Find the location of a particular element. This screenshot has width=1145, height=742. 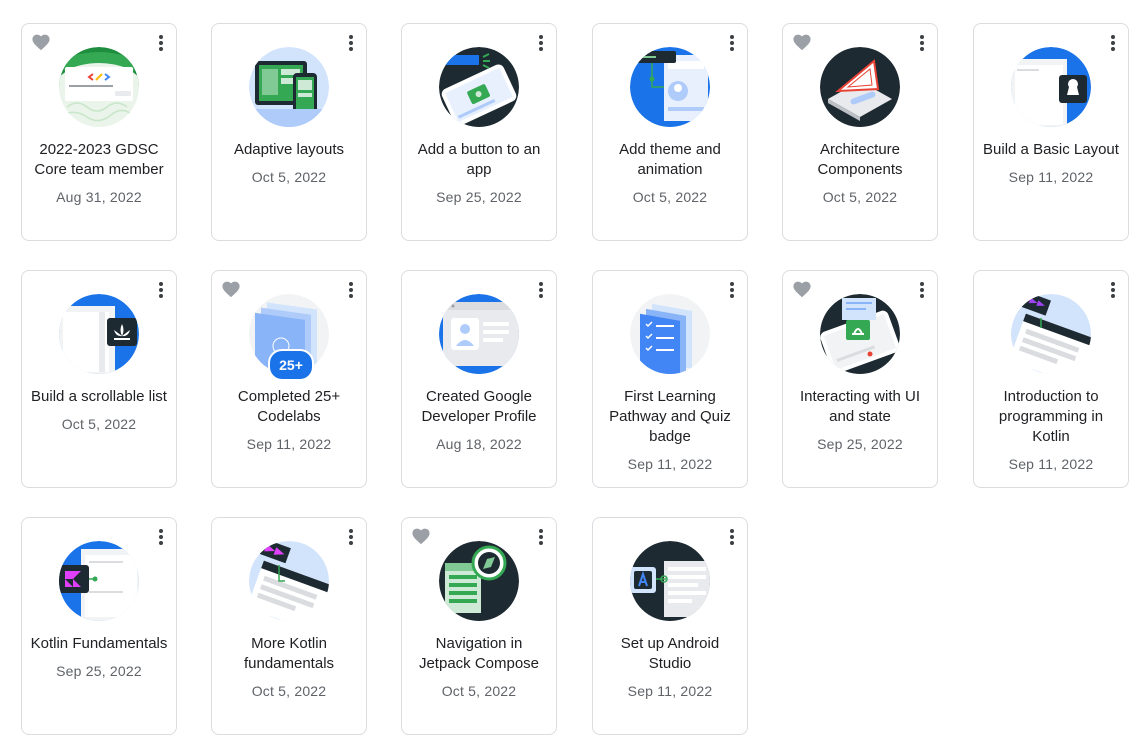

architecture-icon is located at coordinates (860, 87).